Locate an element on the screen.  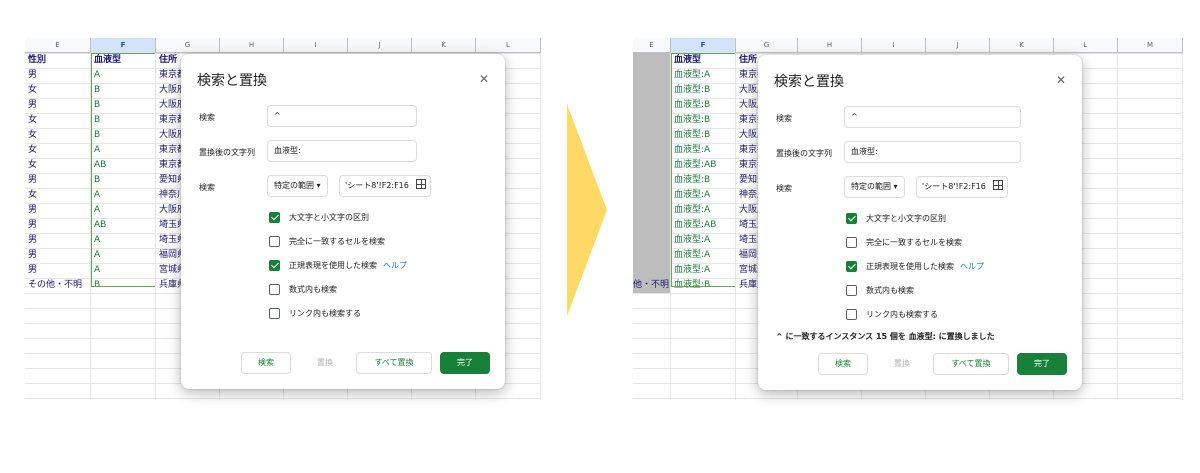
search-input: ^ is located at coordinates (342, 116).